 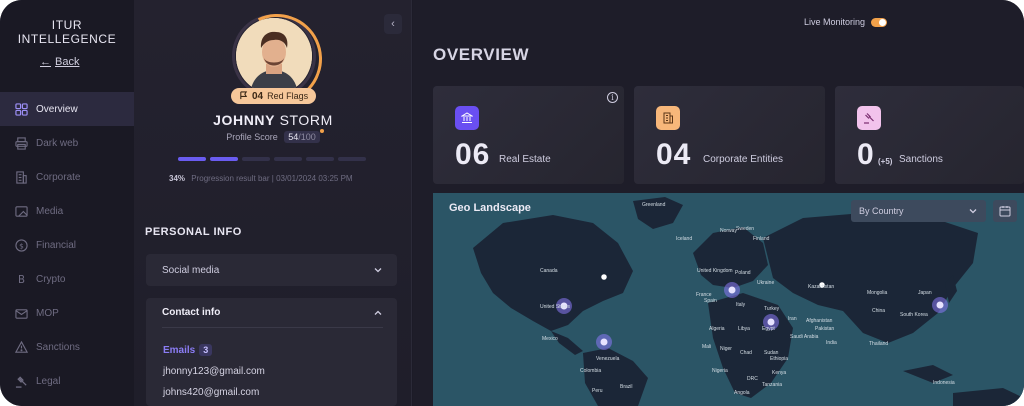 I want to click on gavel-icon, so click(x=869, y=118).